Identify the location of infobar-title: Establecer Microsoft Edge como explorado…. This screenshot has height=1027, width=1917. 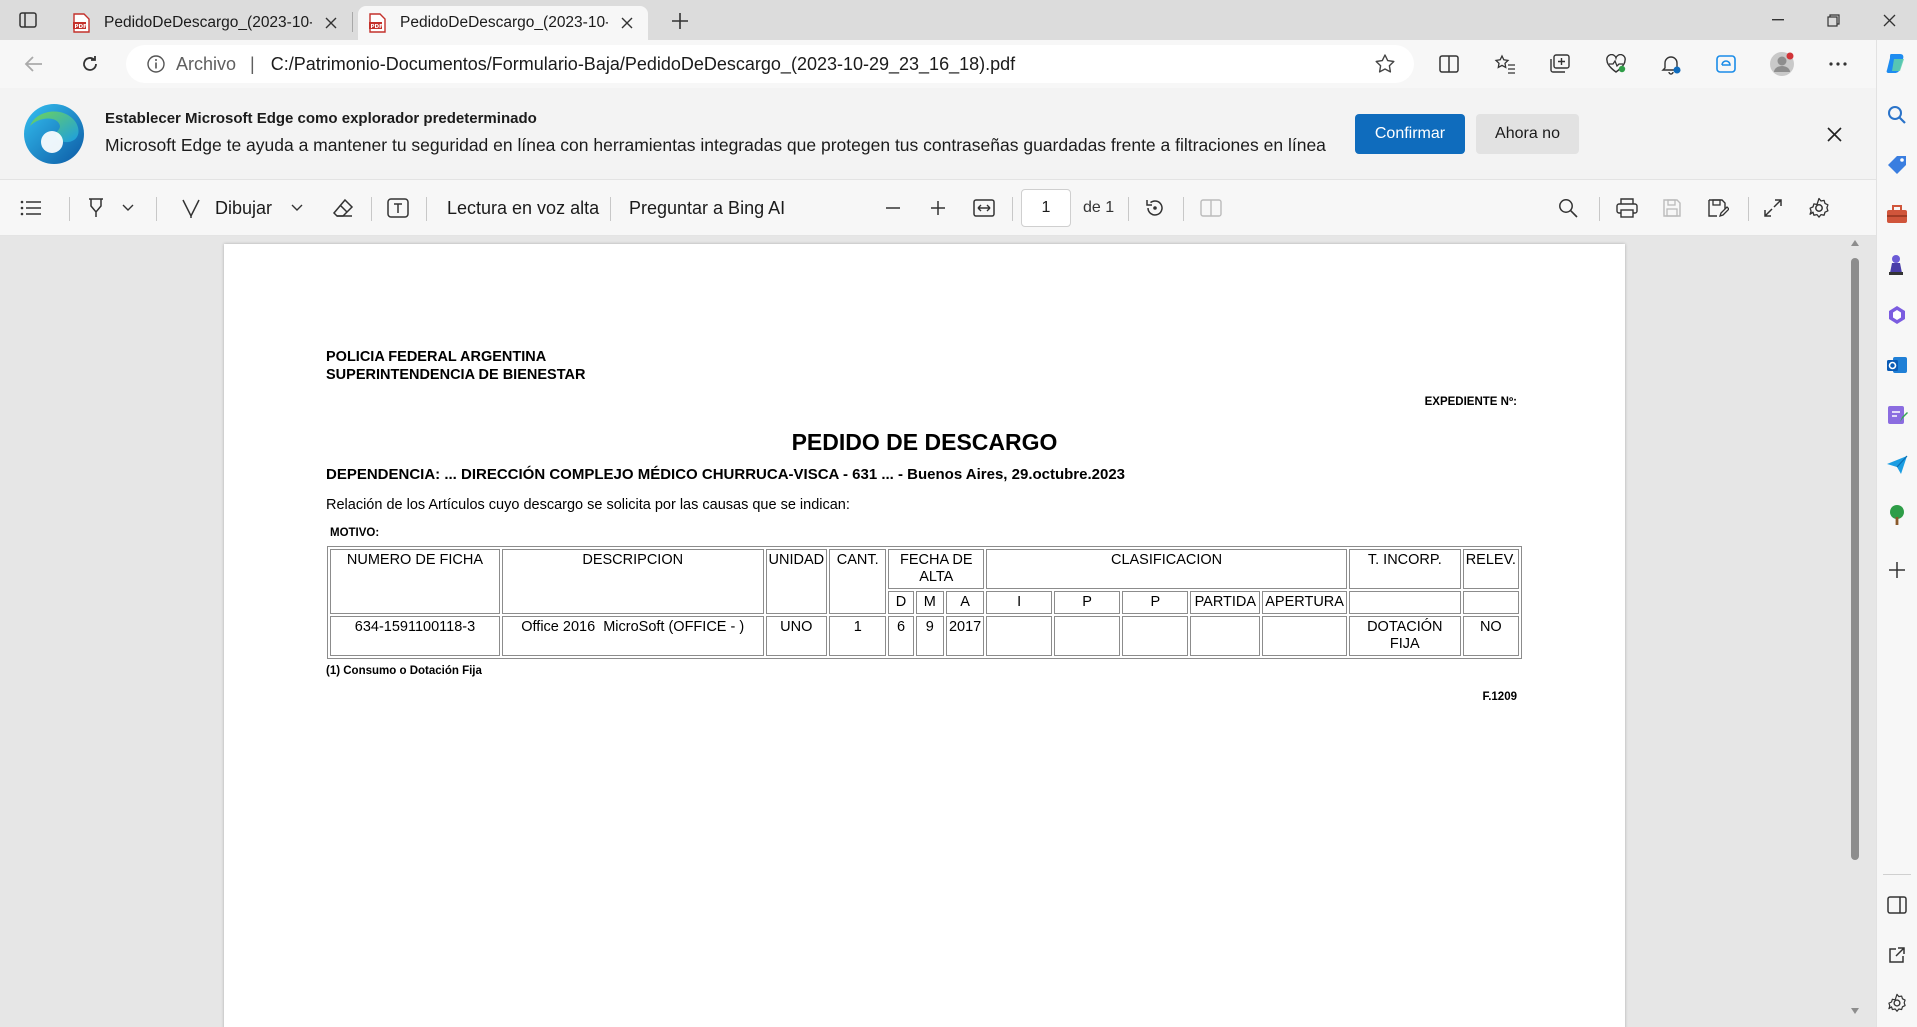
(321, 118).